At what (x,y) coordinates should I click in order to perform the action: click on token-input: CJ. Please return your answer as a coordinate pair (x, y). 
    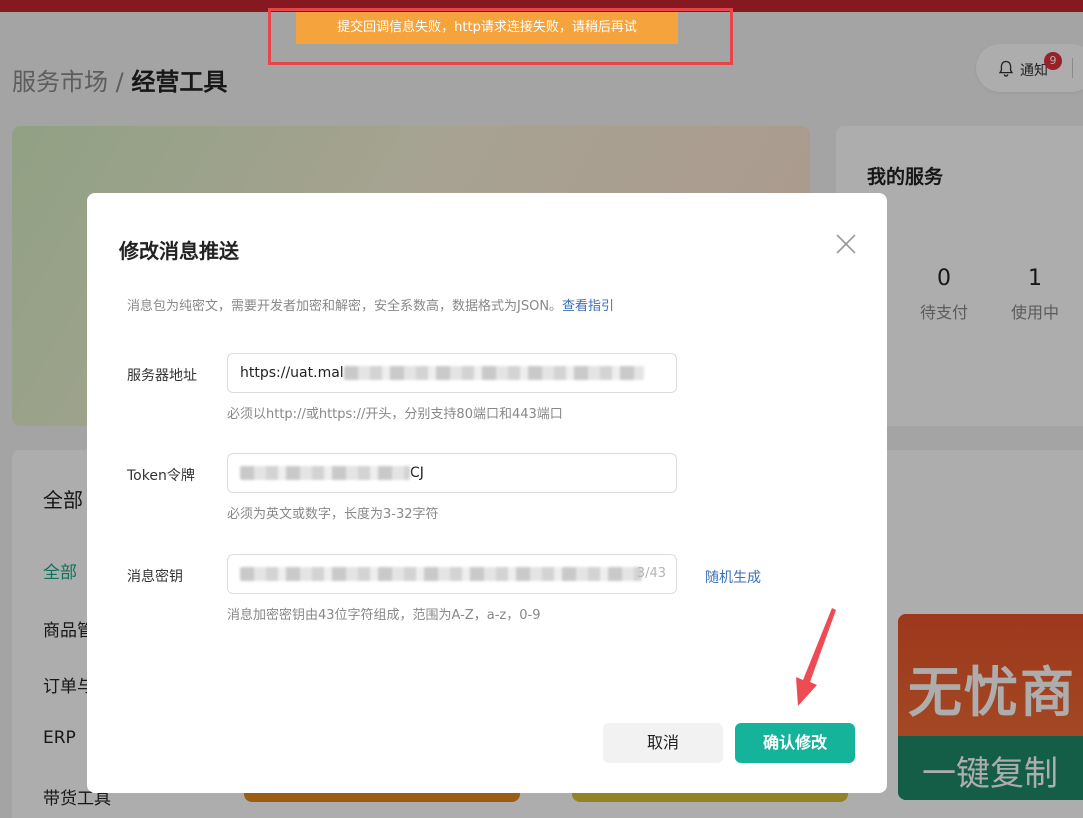
    Looking at the image, I should click on (452, 473).